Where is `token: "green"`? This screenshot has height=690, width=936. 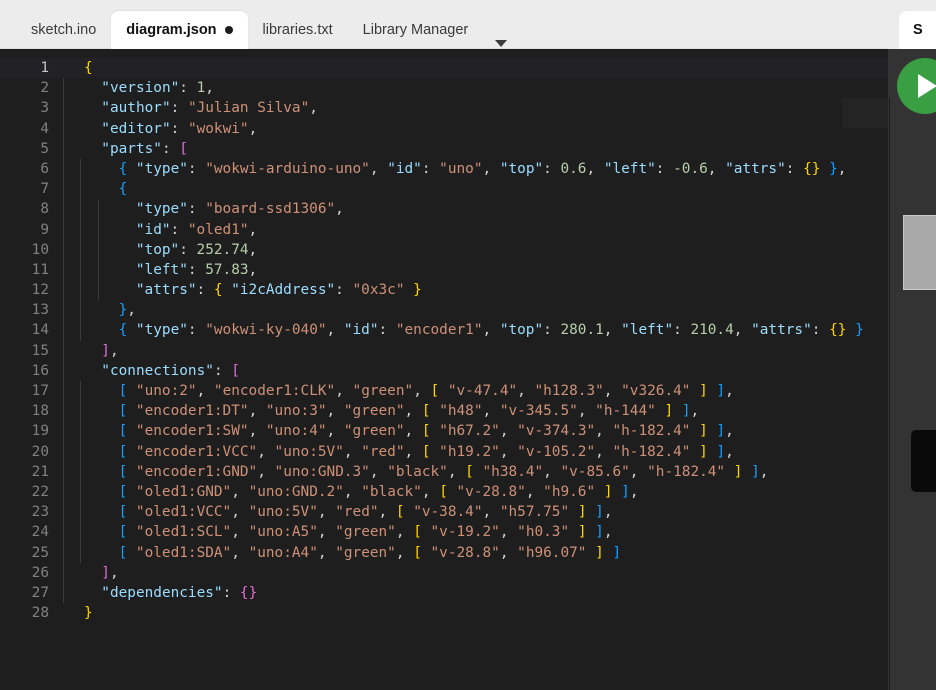
token: "green" is located at coordinates (365, 532).